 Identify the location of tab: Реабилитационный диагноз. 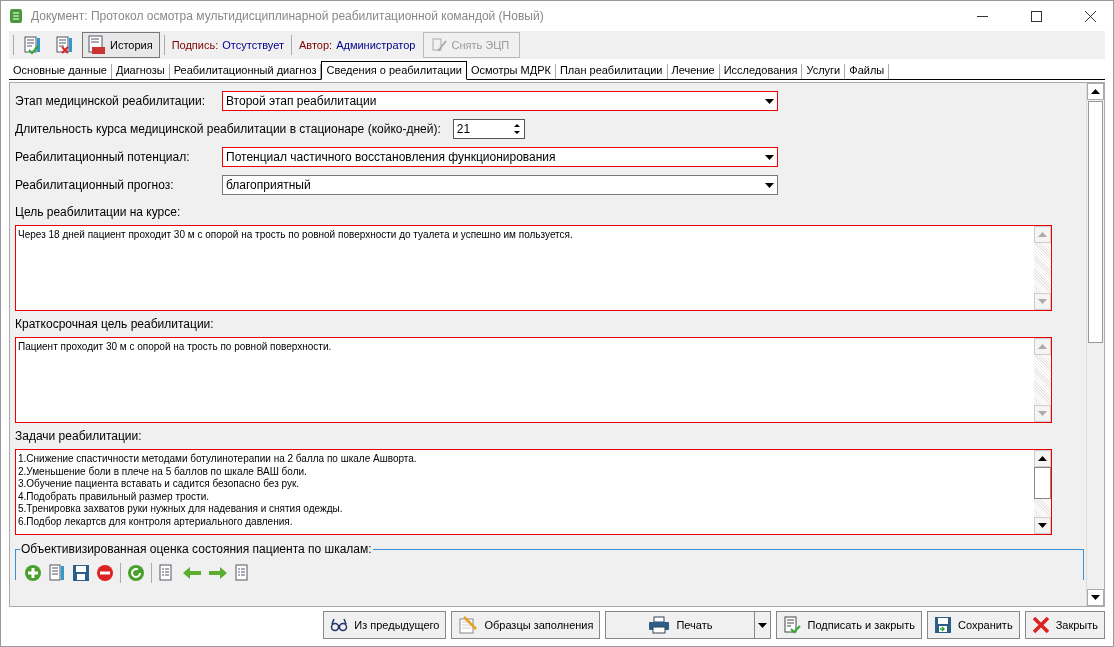
(245, 71).